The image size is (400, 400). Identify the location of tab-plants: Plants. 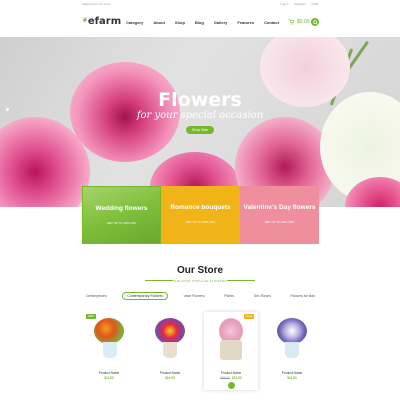
(229, 296).